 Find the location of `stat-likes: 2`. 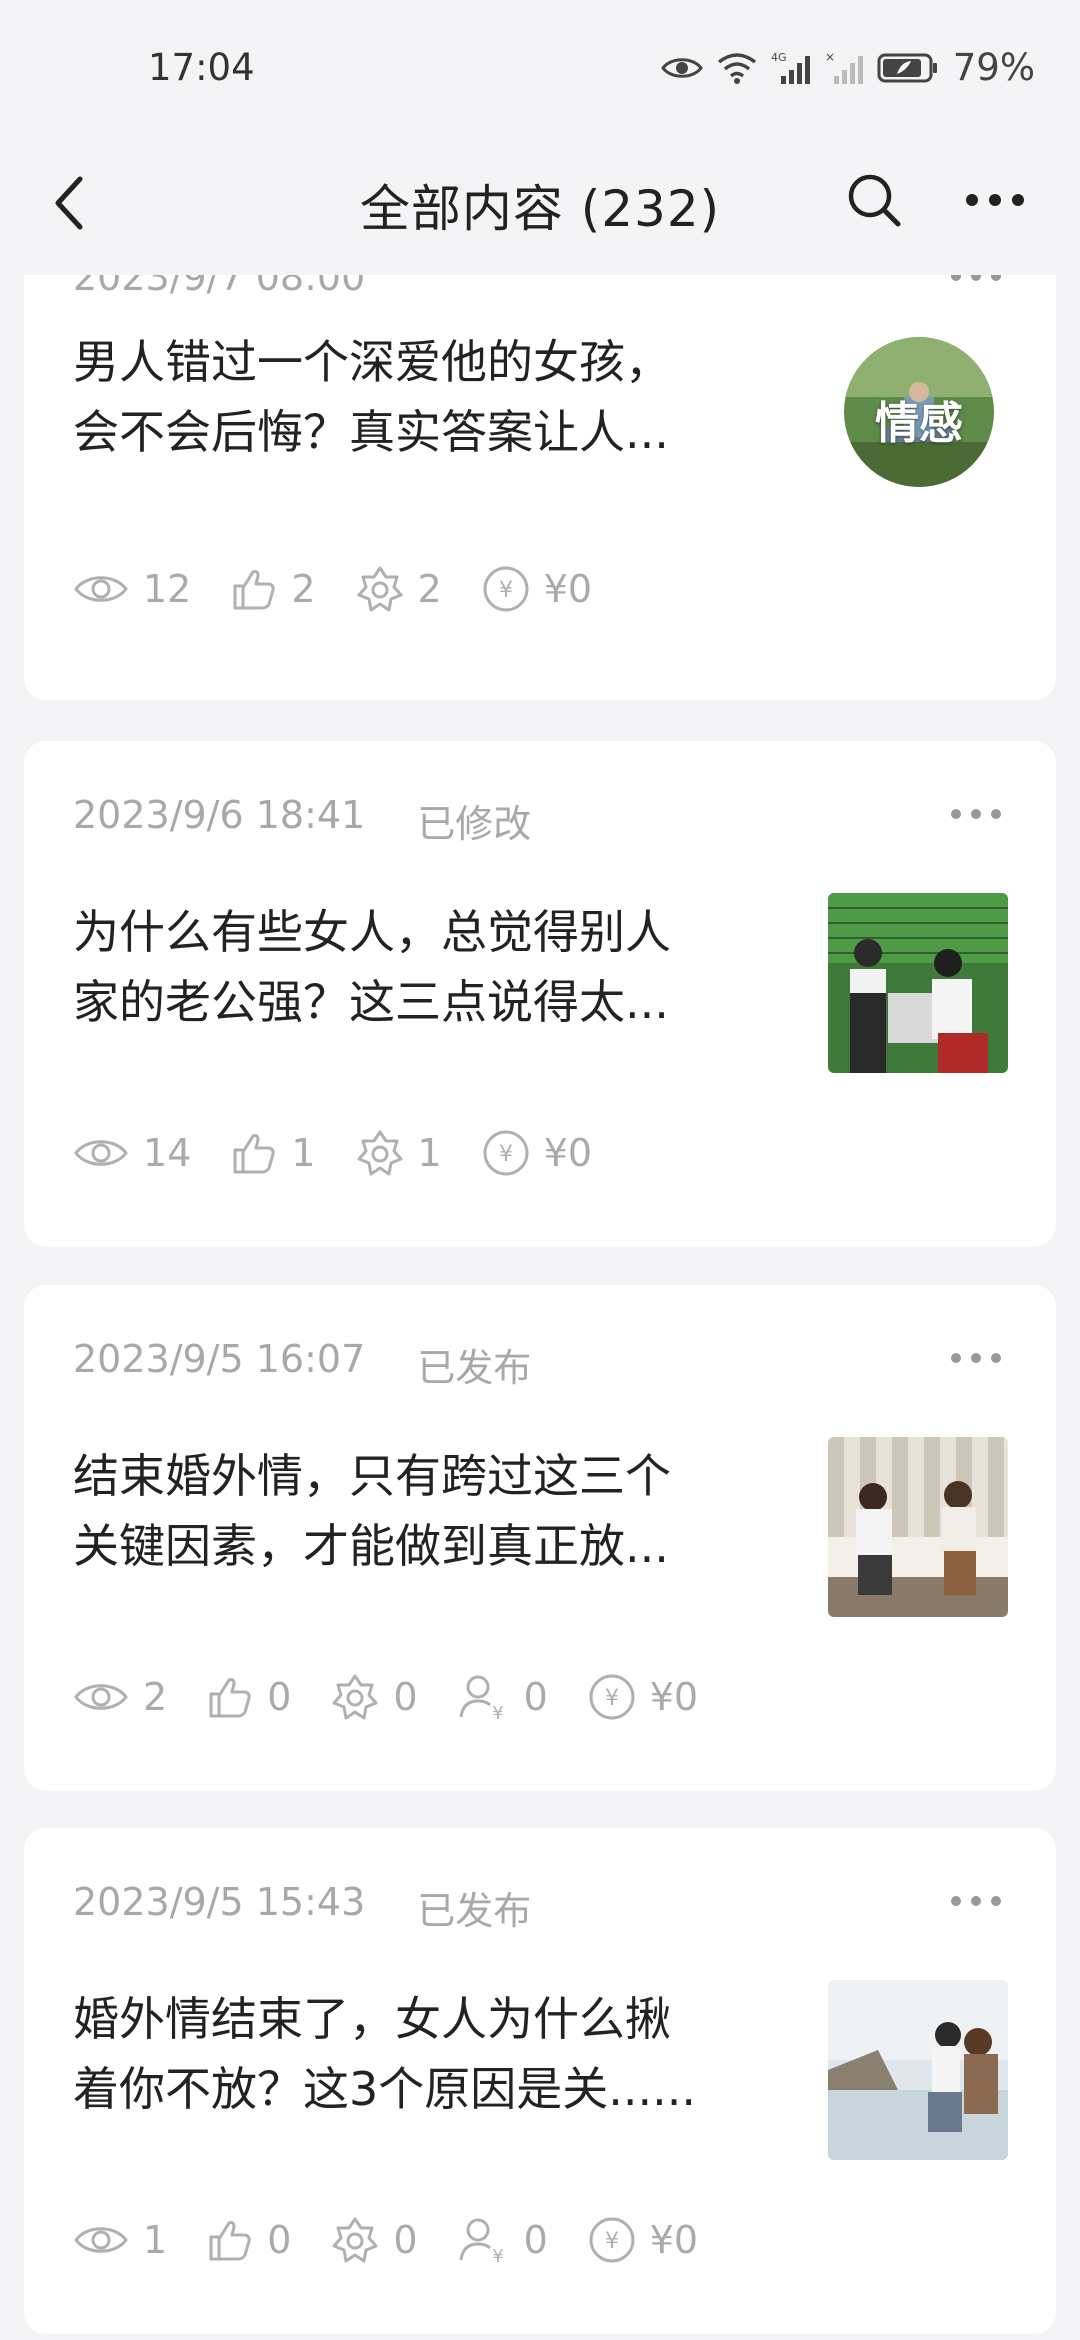

stat-likes: 2 is located at coordinates (273, 589).